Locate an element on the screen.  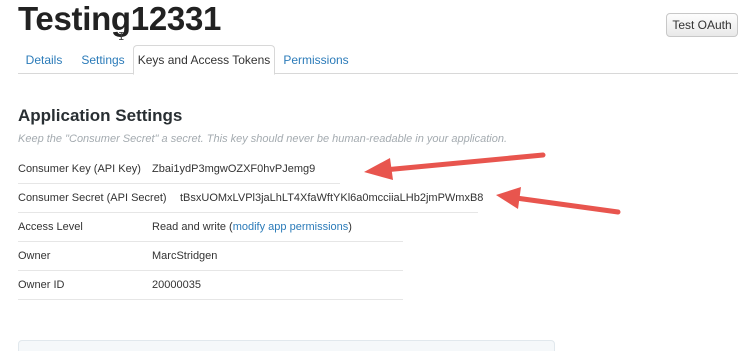
owner-id-label: Owner ID is located at coordinates (41, 285).